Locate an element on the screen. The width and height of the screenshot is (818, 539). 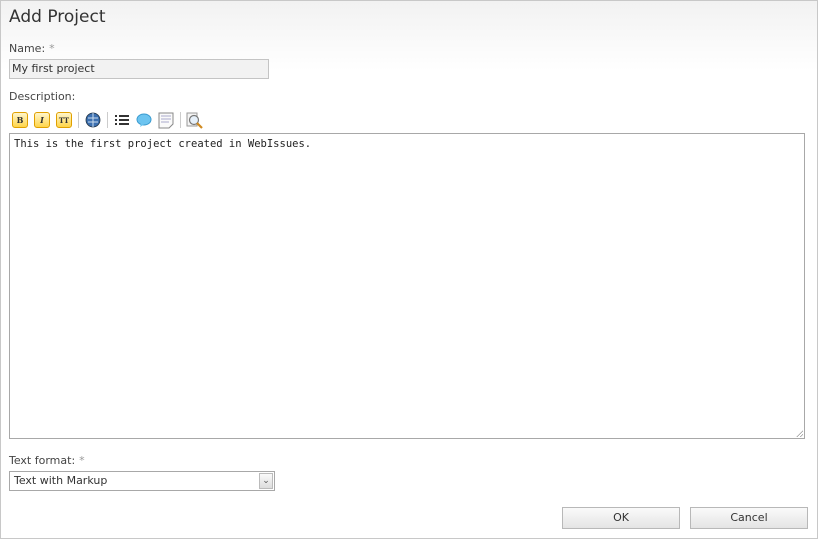
quote-icon is located at coordinates (144, 120).